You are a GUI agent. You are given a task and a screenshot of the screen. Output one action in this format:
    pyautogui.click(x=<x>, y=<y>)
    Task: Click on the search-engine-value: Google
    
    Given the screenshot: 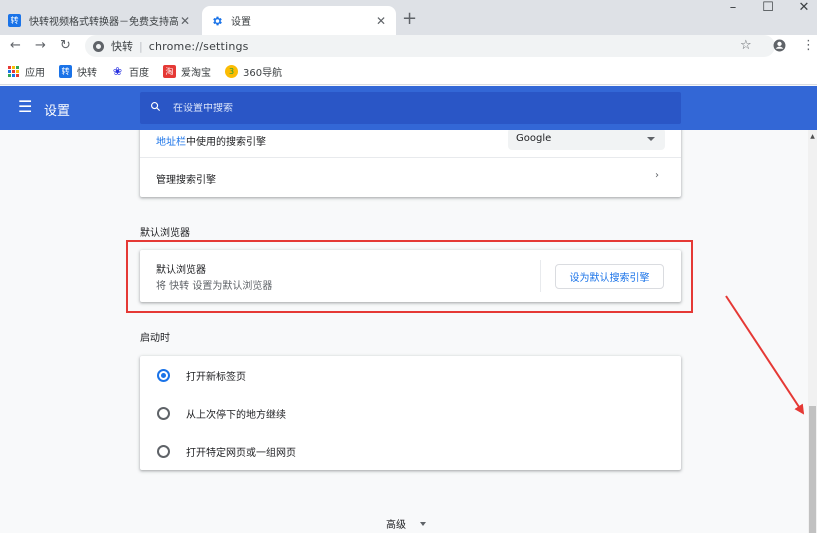 What is the action you would take?
    pyautogui.click(x=534, y=138)
    